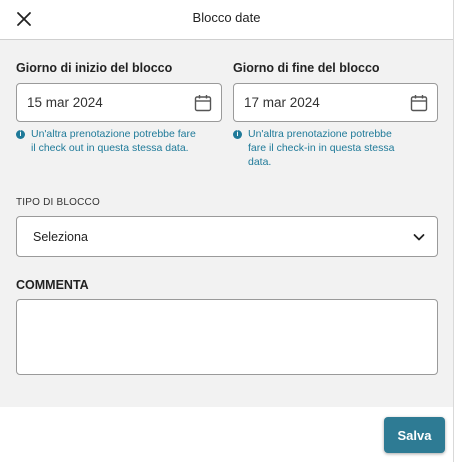  What do you see at coordinates (227, 236) in the screenshot?
I see `block-type-select: Seleziona` at bounding box center [227, 236].